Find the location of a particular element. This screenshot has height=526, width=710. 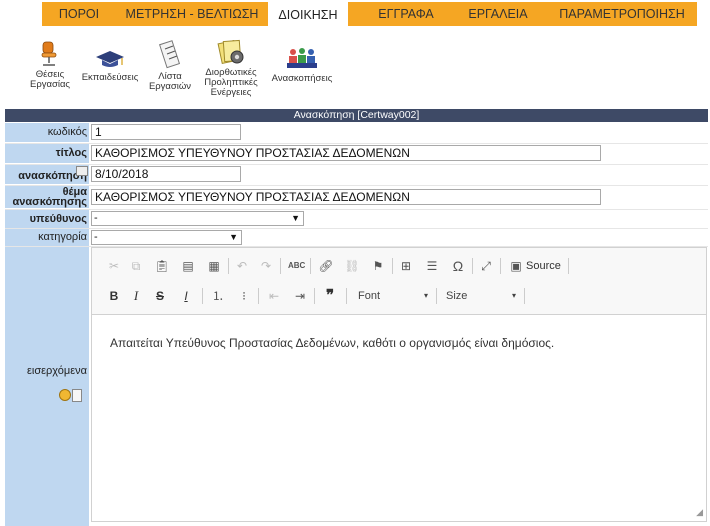

responsible-select: - ▼ is located at coordinates (197, 218).